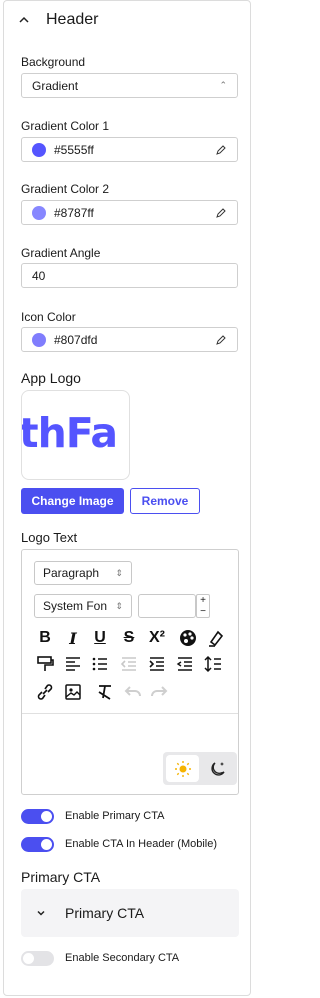 This screenshot has height=998, width=320. I want to click on icon-color-value: #807dfd, so click(76, 339).